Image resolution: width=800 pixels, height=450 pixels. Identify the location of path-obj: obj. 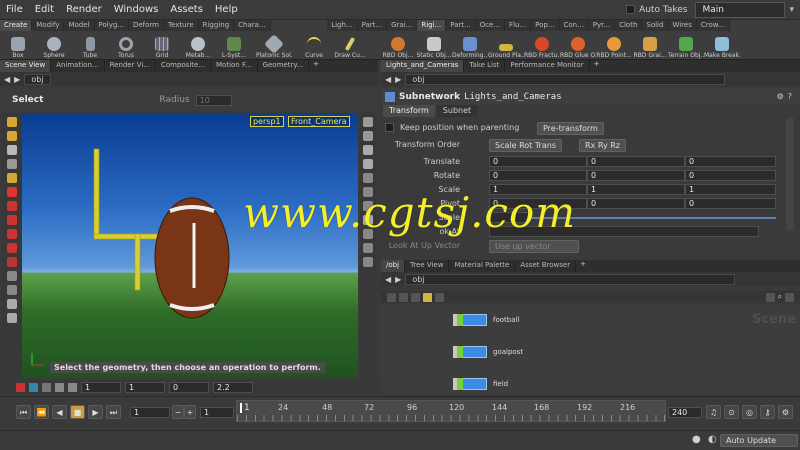
(37, 79).